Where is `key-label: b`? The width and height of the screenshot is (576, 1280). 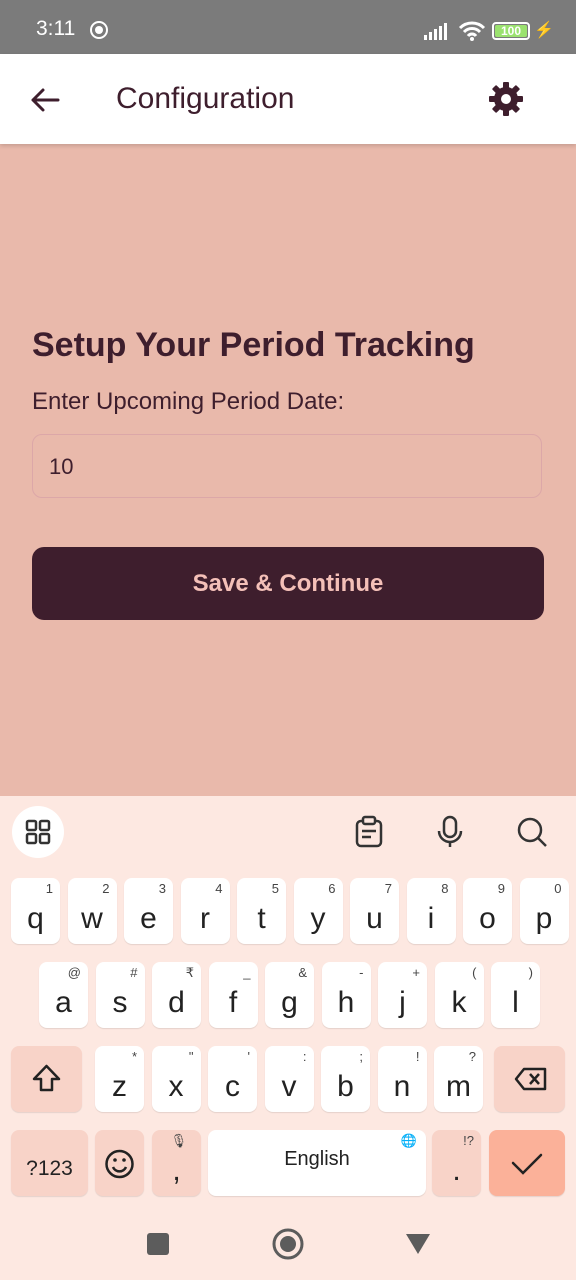
key-label: b is located at coordinates (345, 1086).